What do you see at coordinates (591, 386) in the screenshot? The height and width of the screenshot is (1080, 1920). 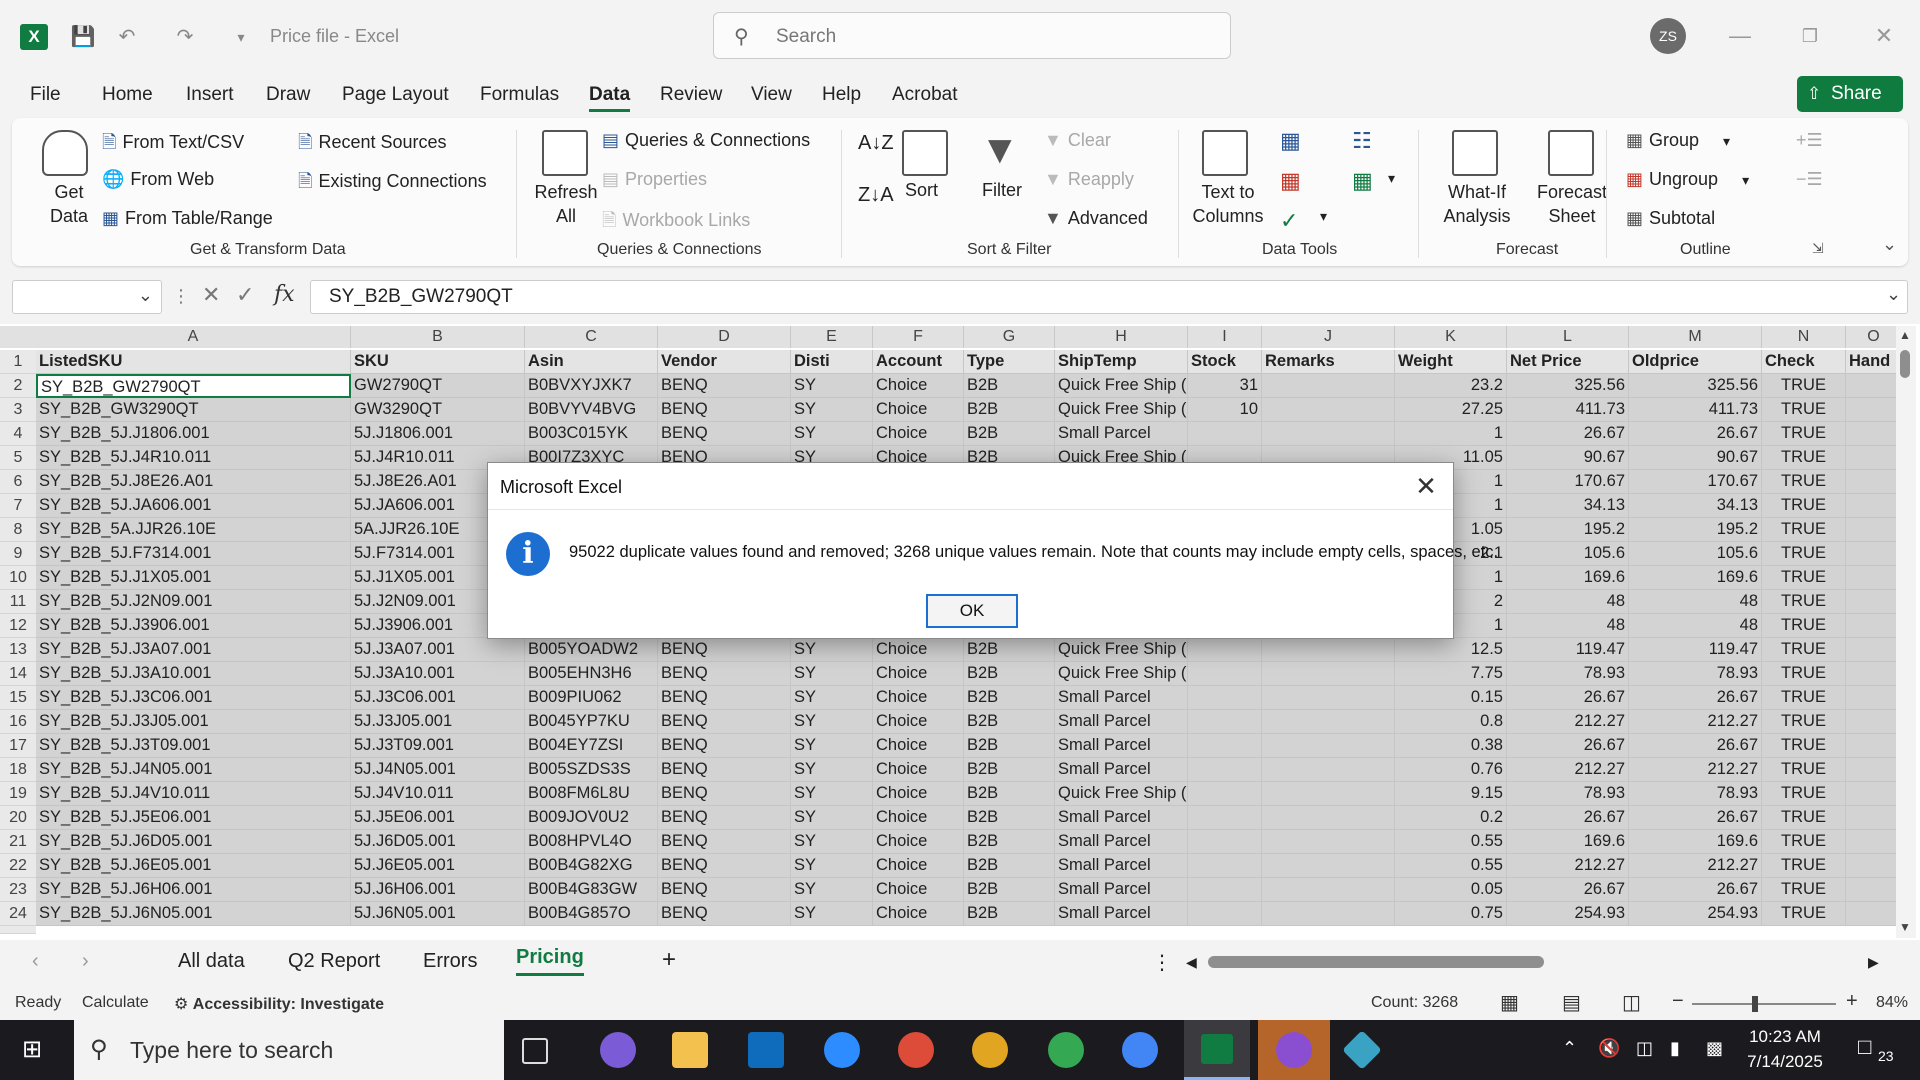 I see `table-cell: B0BVXYJXK7` at bounding box center [591, 386].